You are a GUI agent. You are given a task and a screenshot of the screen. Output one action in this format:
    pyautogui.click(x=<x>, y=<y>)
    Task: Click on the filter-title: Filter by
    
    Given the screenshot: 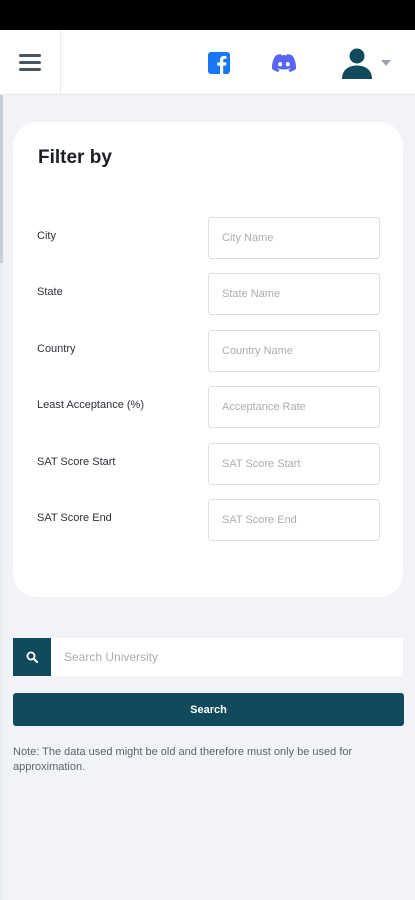 What is the action you would take?
    pyautogui.click(x=75, y=157)
    